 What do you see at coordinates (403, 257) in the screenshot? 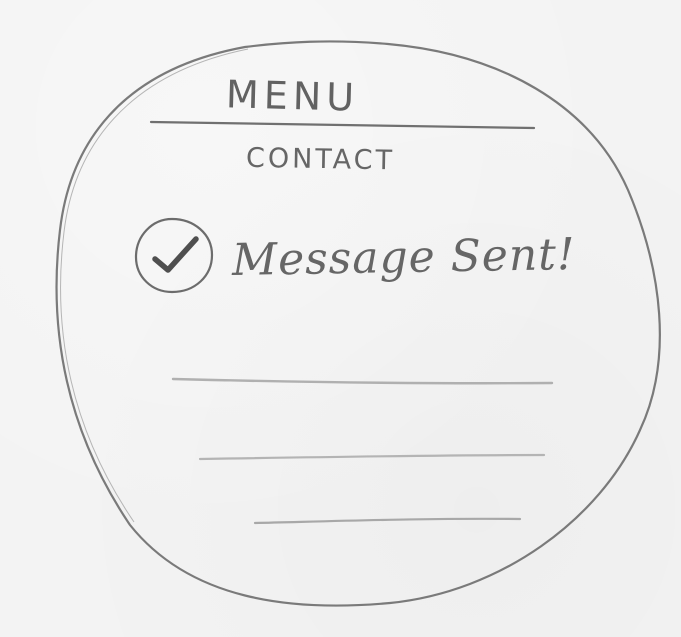
I see `status-message: Message Sent!` at bounding box center [403, 257].